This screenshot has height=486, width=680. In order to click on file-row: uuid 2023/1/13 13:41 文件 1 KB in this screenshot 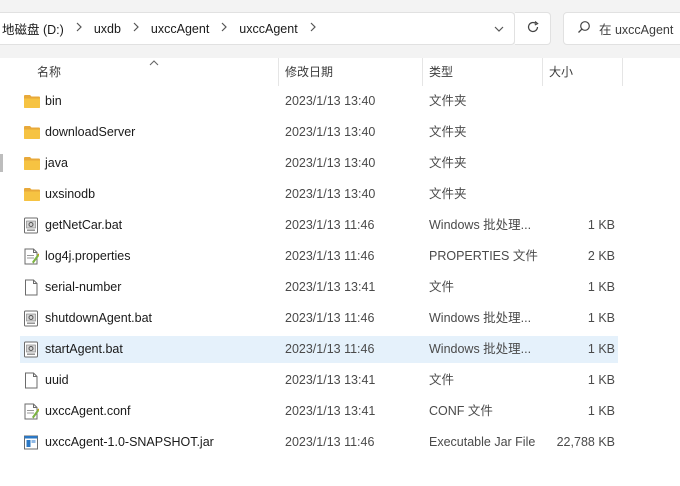, I will do `click(319, 380)`.